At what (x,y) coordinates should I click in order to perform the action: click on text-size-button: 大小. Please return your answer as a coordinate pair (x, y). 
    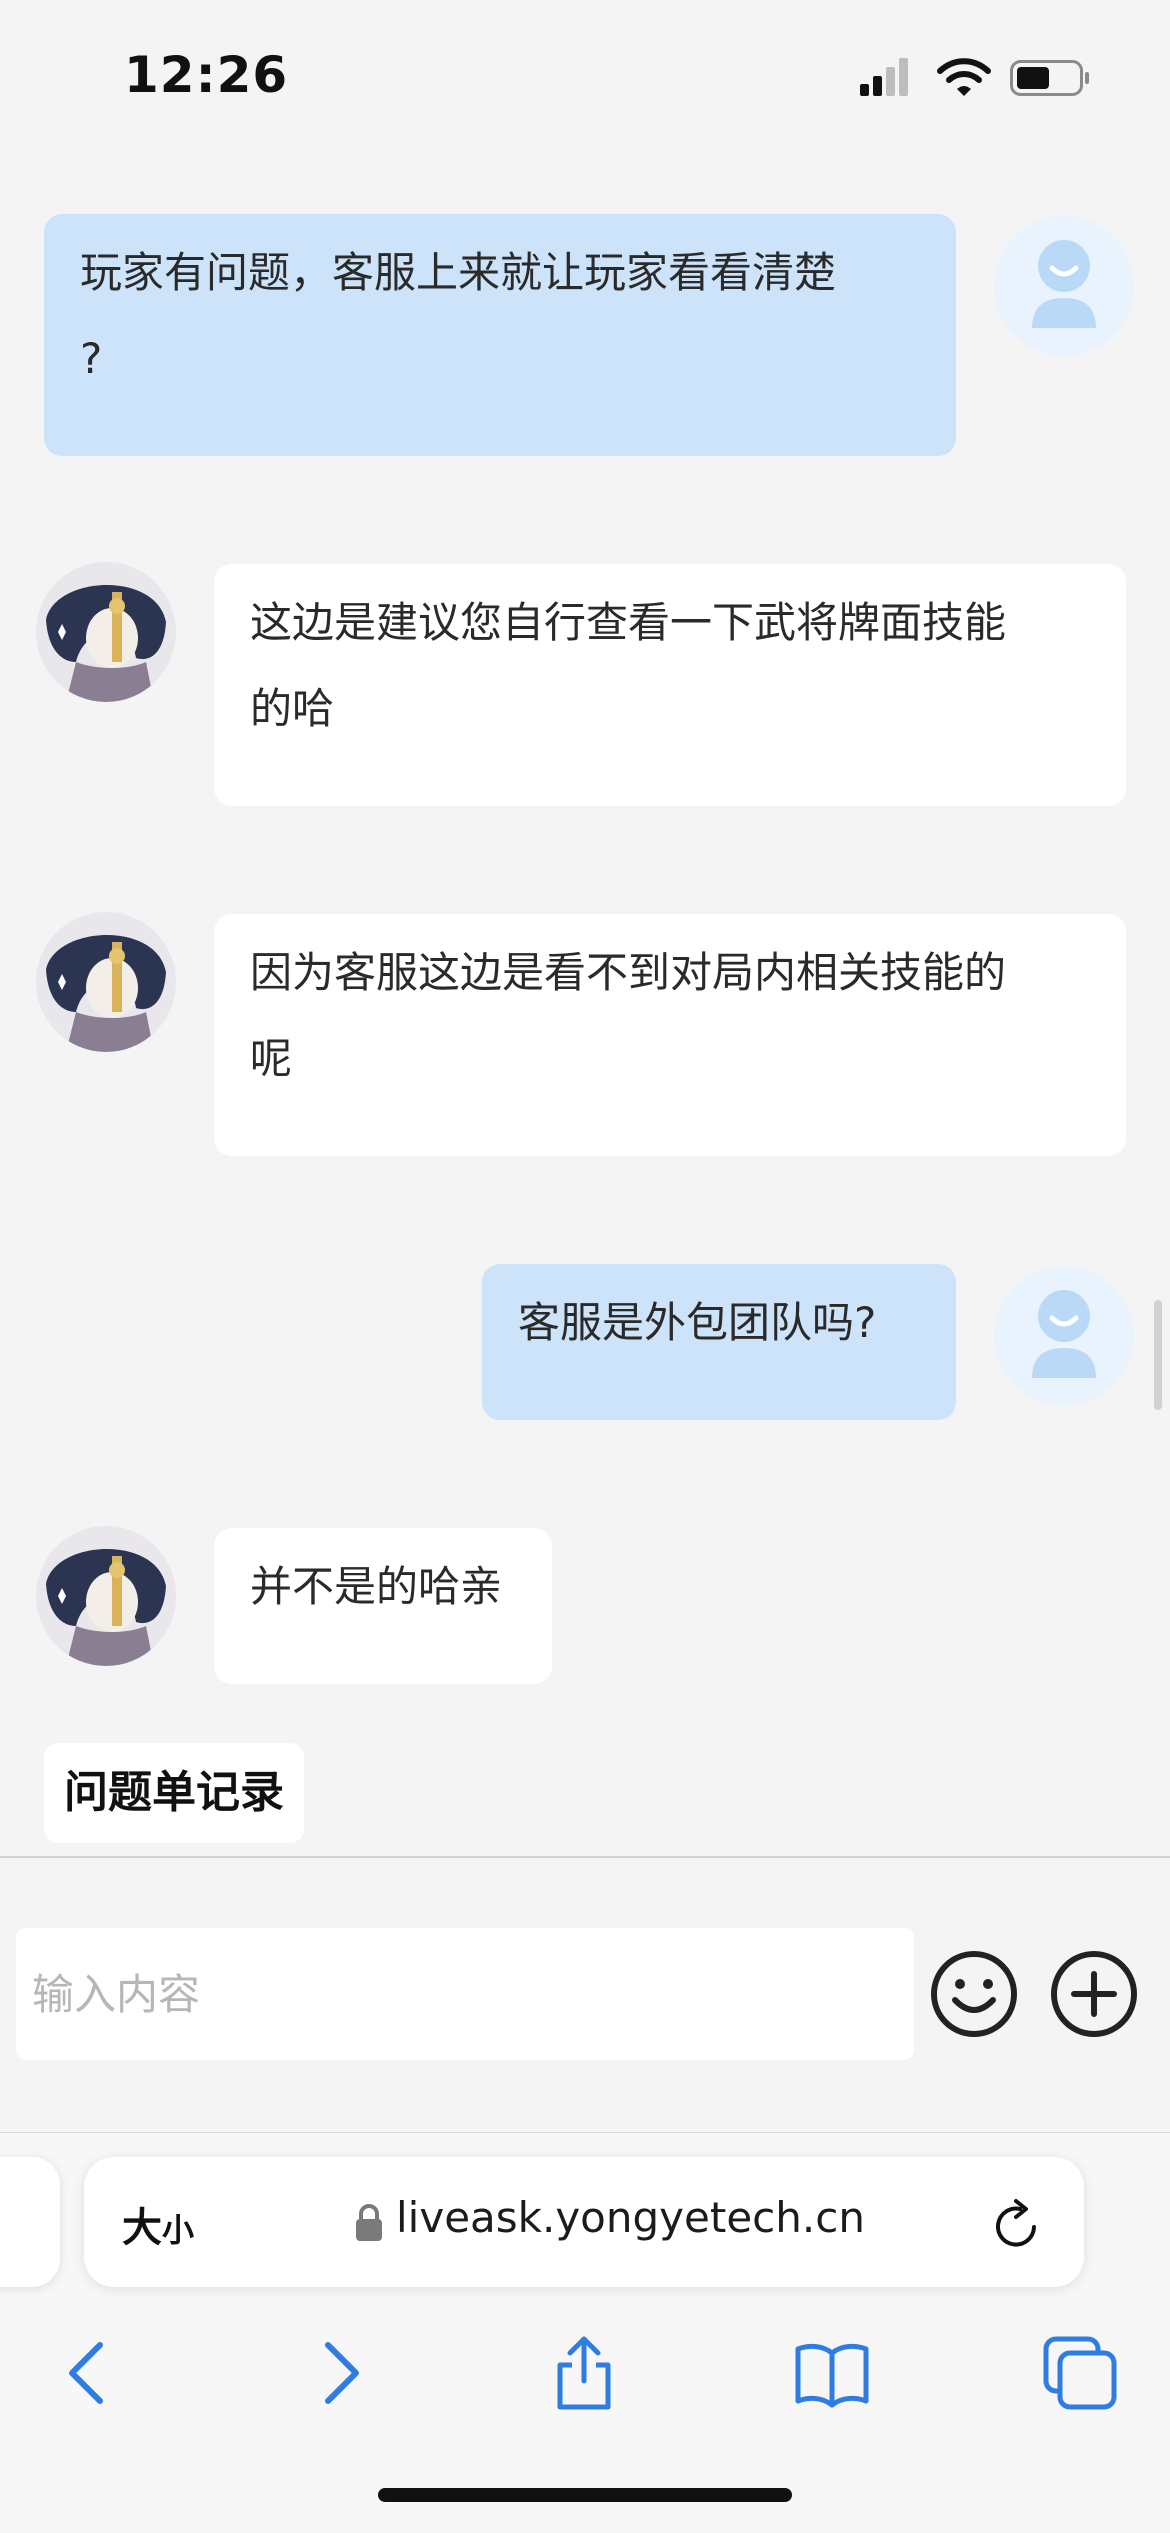
    Looking at the image, I should click on (158, 2224).